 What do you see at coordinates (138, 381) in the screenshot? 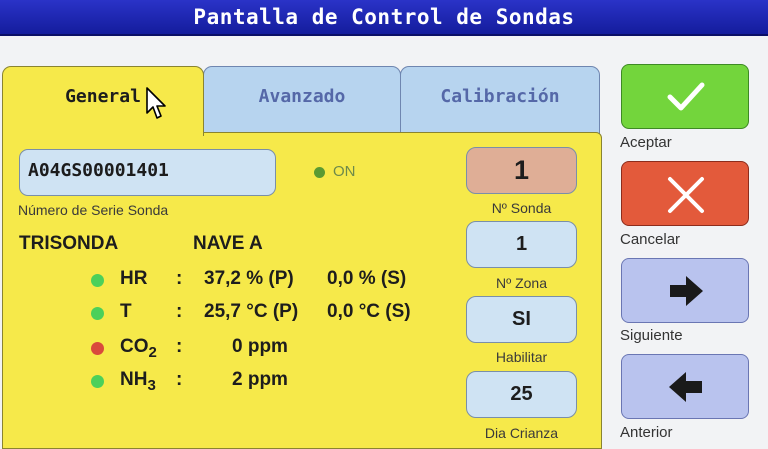
I see `reading-name: NH3` at bounding box center [138, 381].